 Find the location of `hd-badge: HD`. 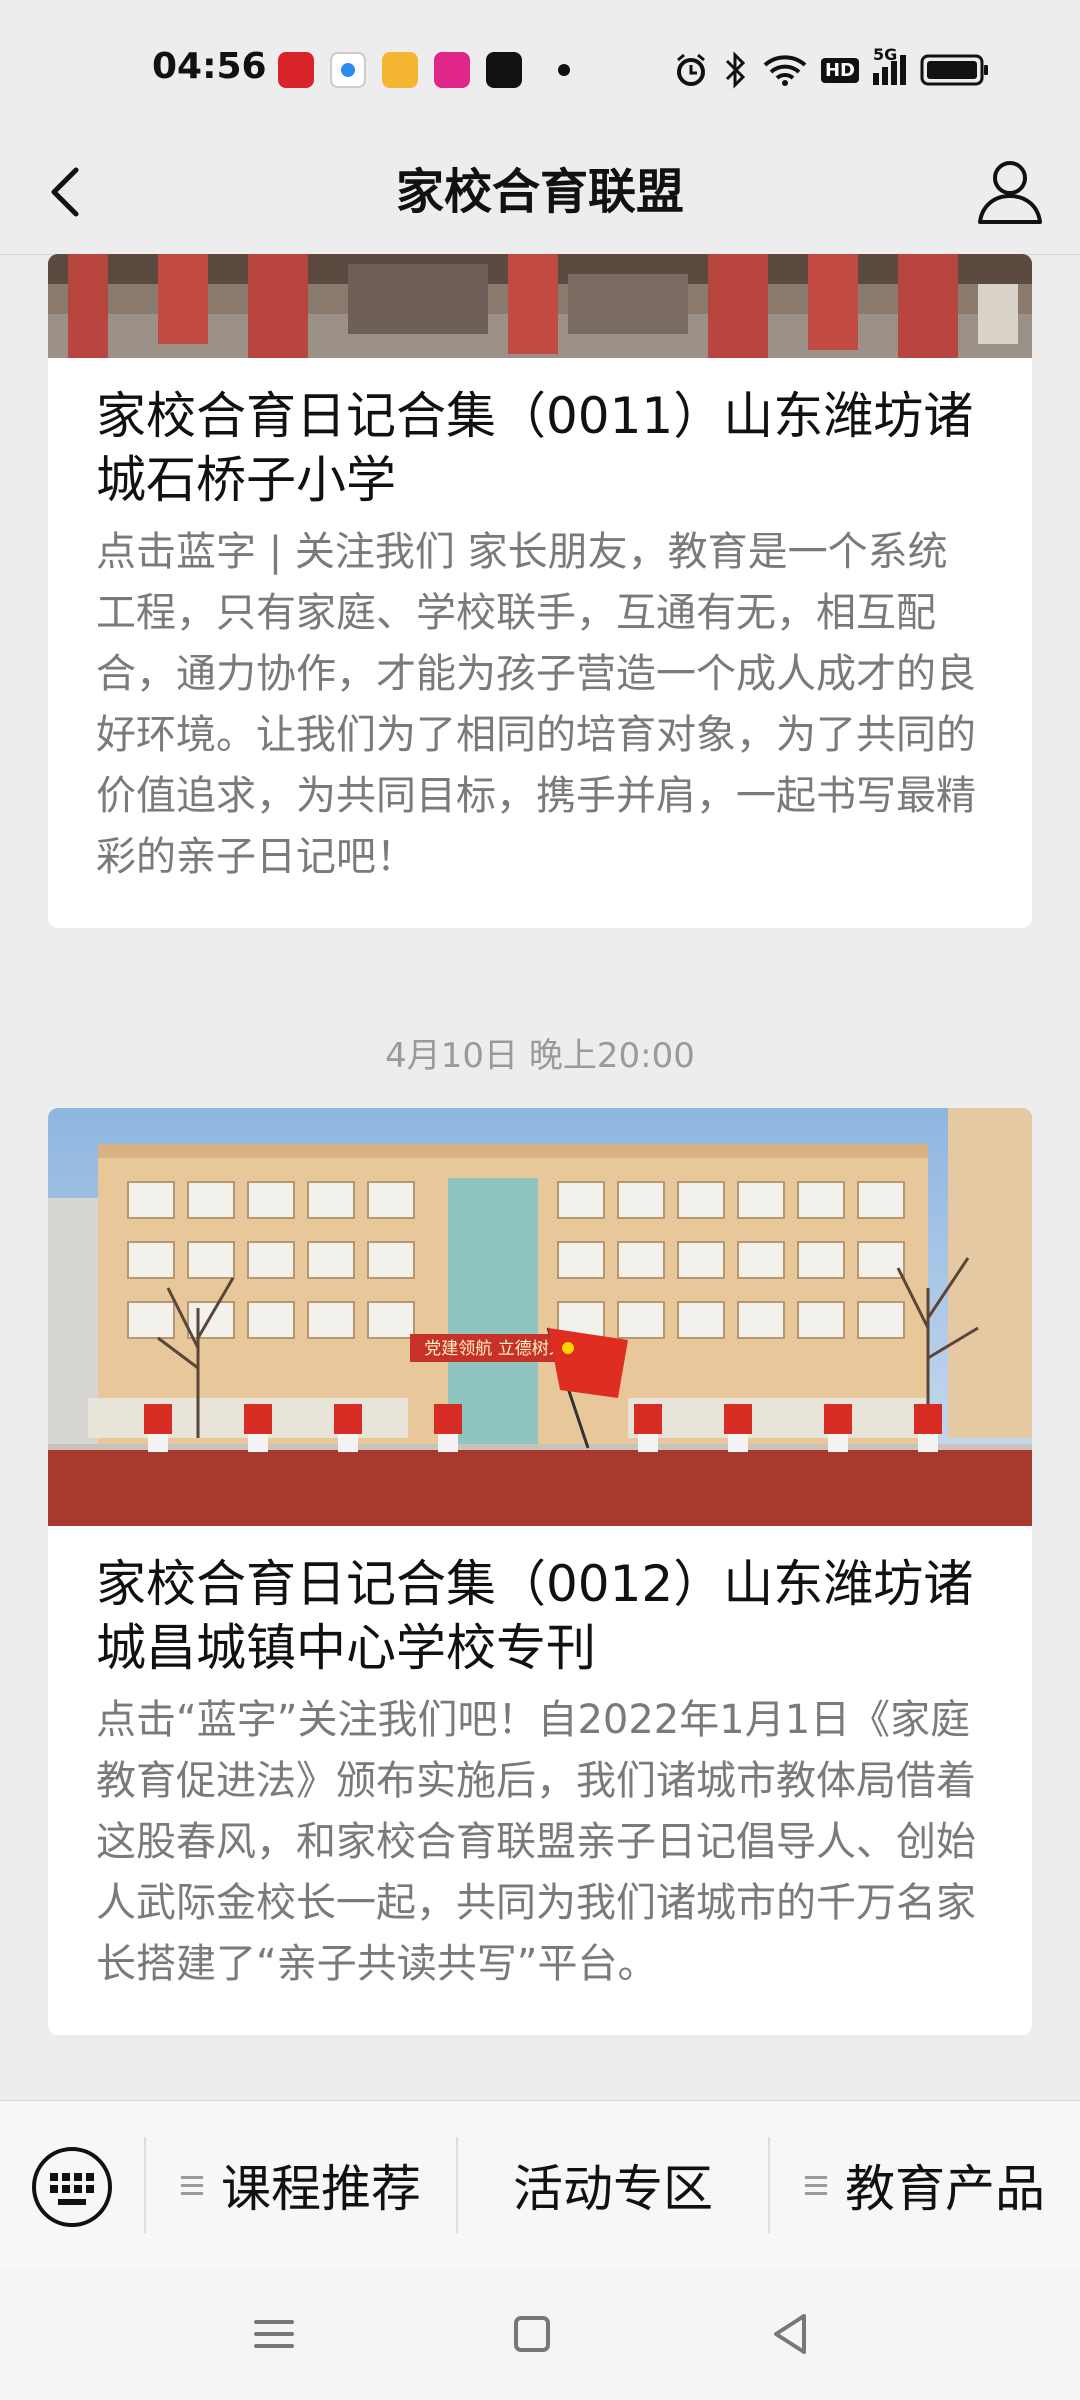

hd-badge: HD is located at coordinates (839, 70).